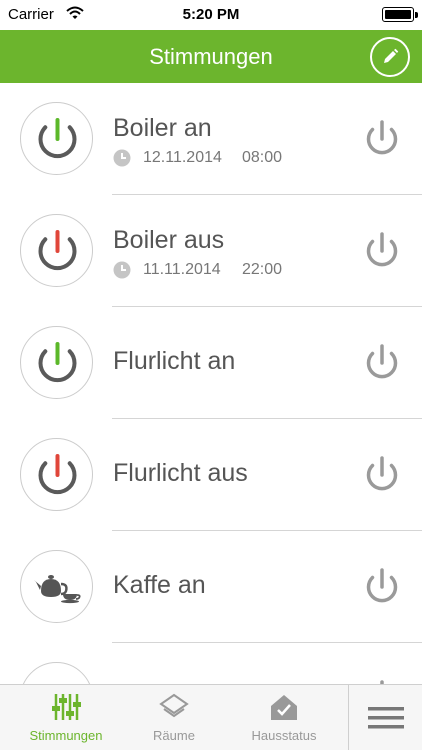 The image size is (422, 750). Describe the element at coordinates (174, 735) in the screenshot. I see `tab-label: Räume` at that location.